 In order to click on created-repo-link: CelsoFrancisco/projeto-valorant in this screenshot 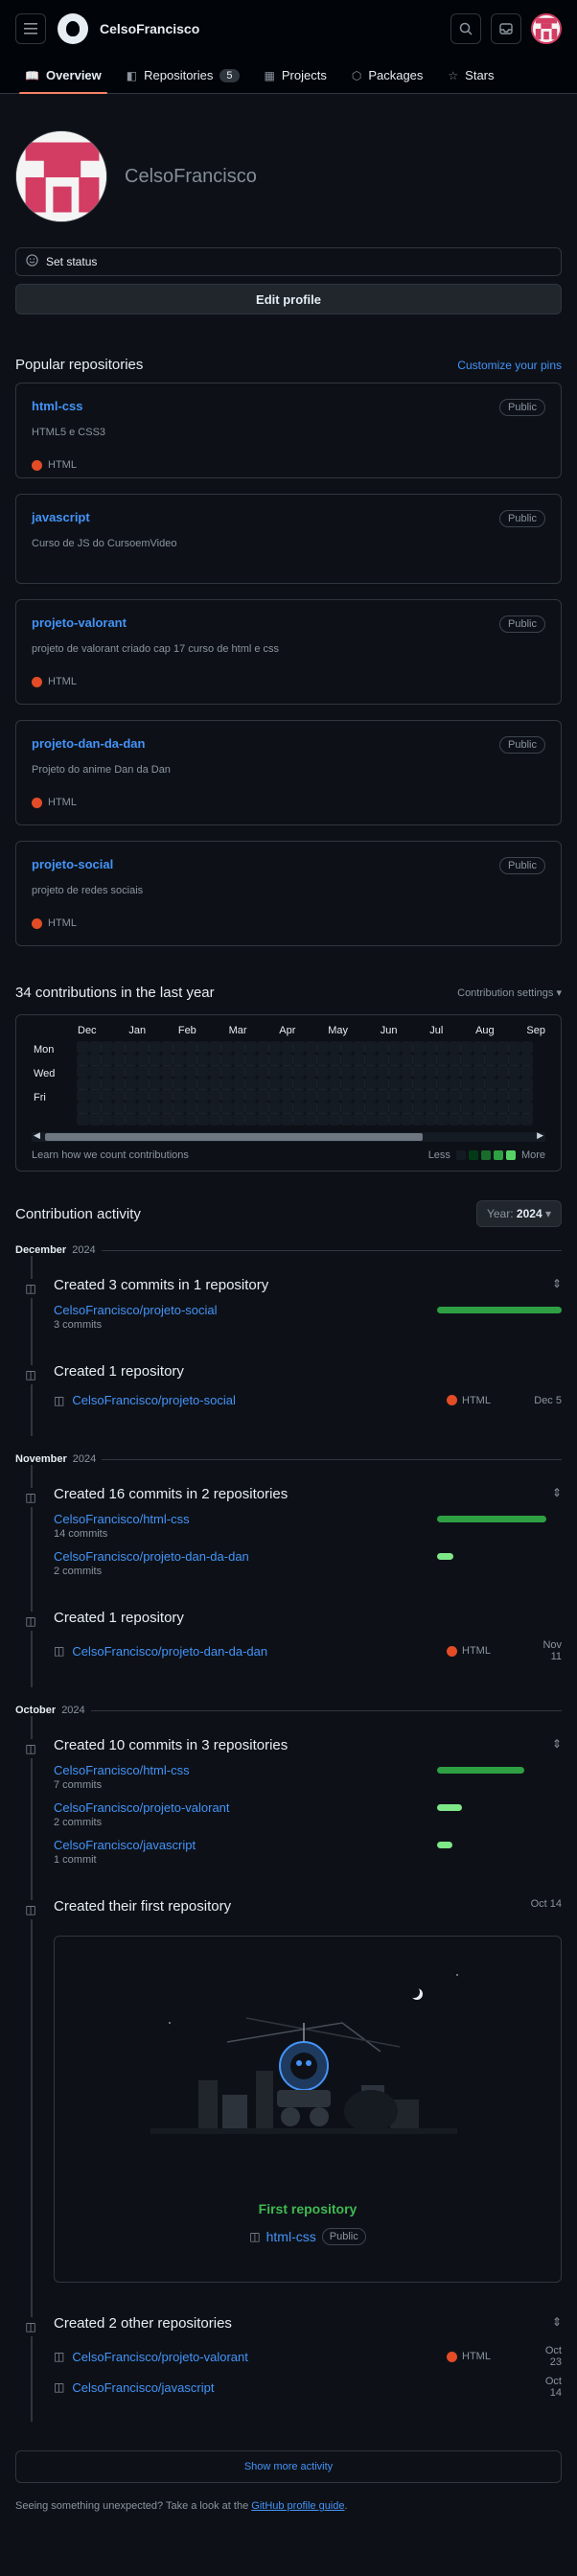, I will do `click(160, 2357)`.